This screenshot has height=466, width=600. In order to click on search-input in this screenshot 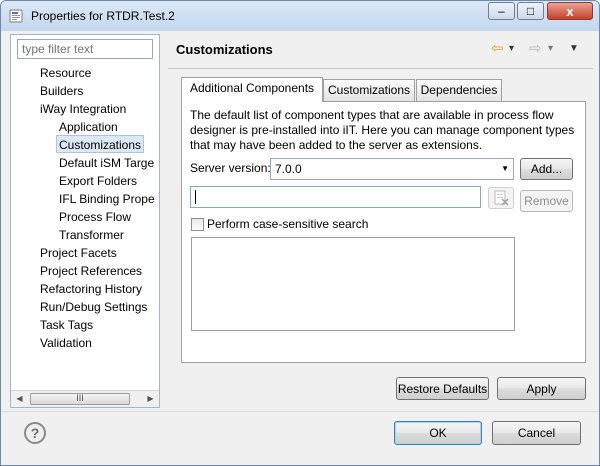, I will do `click(335, 197)`.